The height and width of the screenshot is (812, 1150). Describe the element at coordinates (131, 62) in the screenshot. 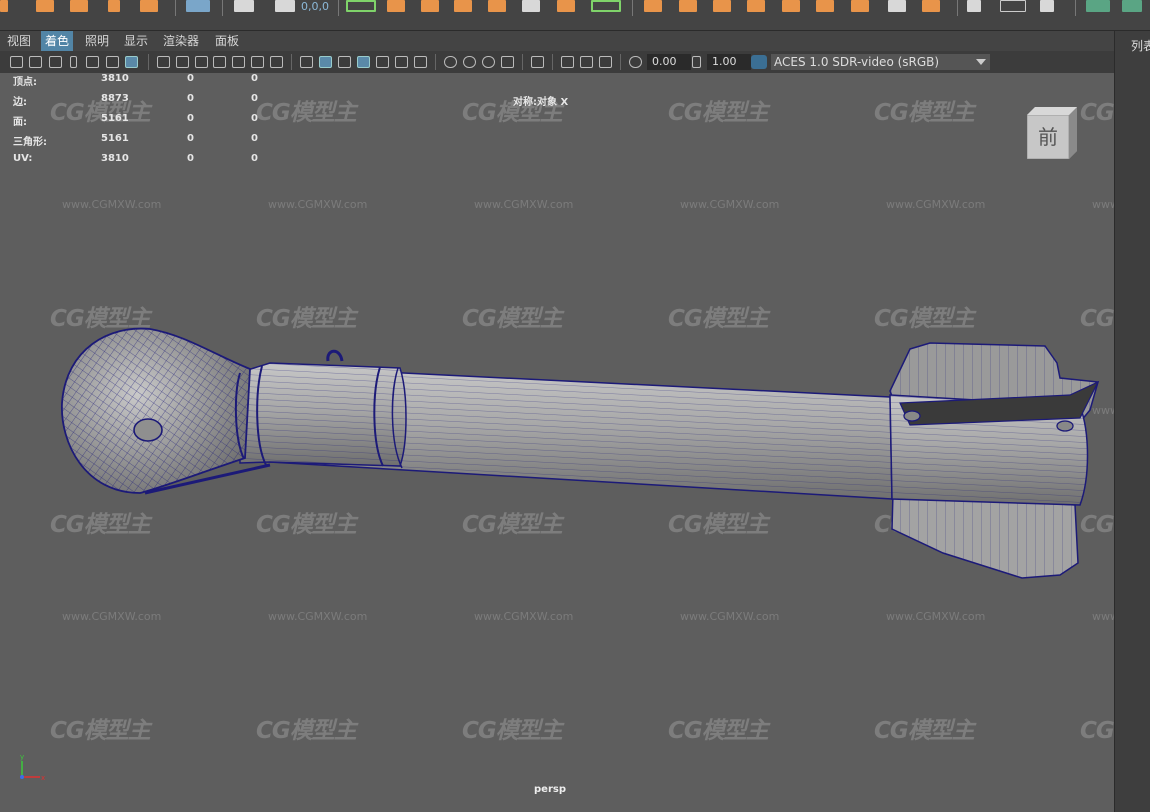

I see `grease-pencil-icon` at that location.